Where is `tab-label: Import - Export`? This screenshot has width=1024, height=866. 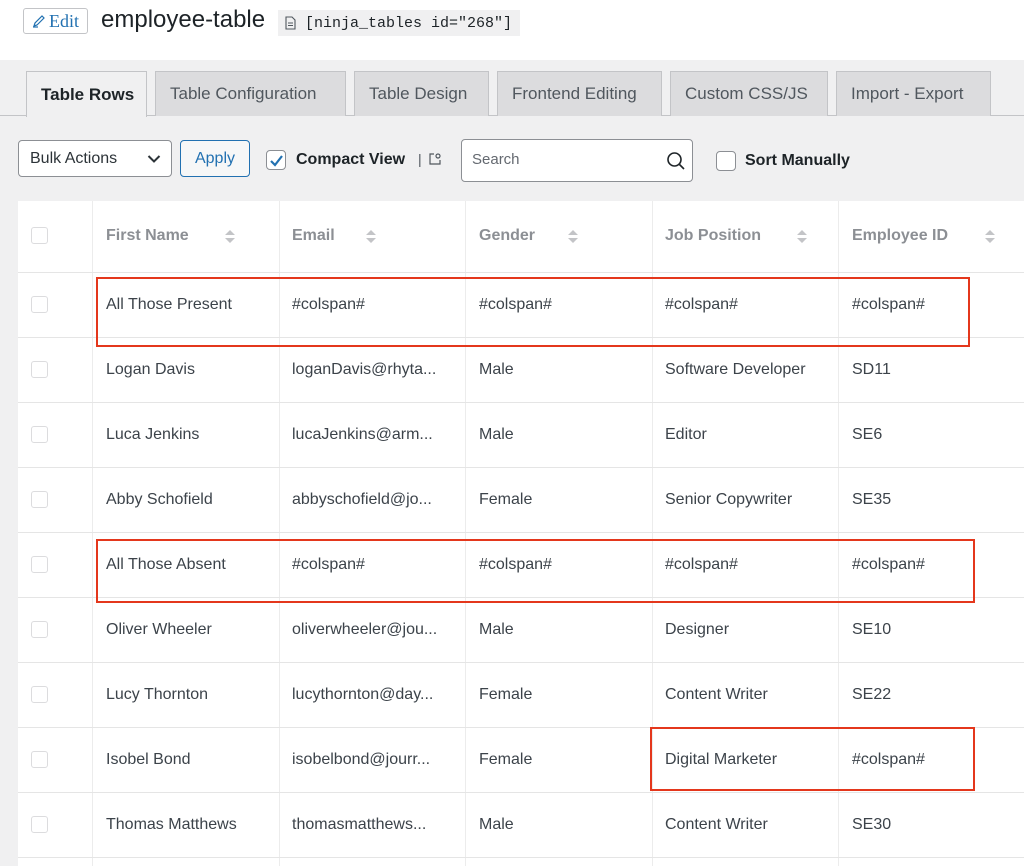
tab-label: Import - Export is located at coordinates (907, 93).